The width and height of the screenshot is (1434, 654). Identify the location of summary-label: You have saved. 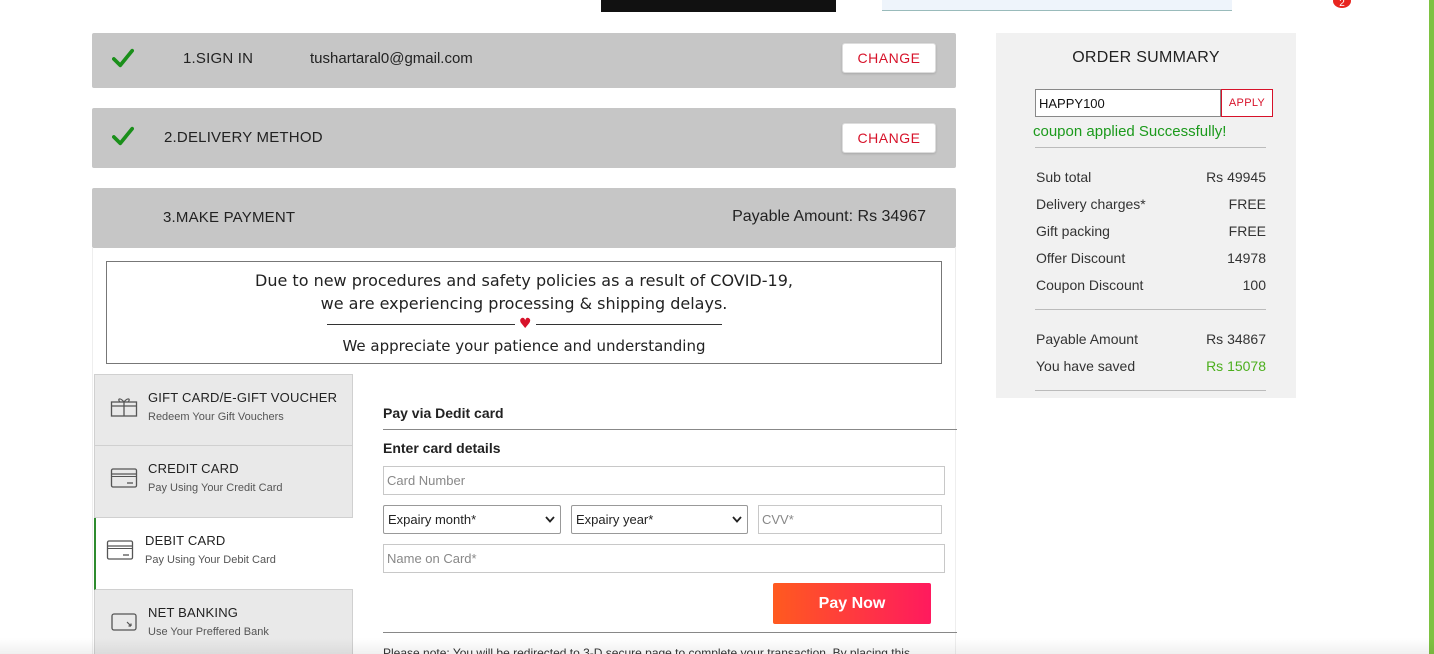
(1086, 366).